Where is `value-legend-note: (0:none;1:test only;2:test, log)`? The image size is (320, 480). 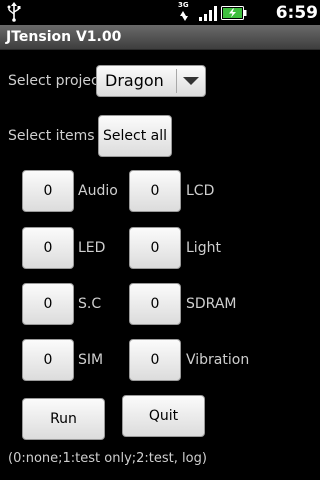
value-legend-note: (0:none;1:test only;2:test, log) is located at coordinates (107, 458).